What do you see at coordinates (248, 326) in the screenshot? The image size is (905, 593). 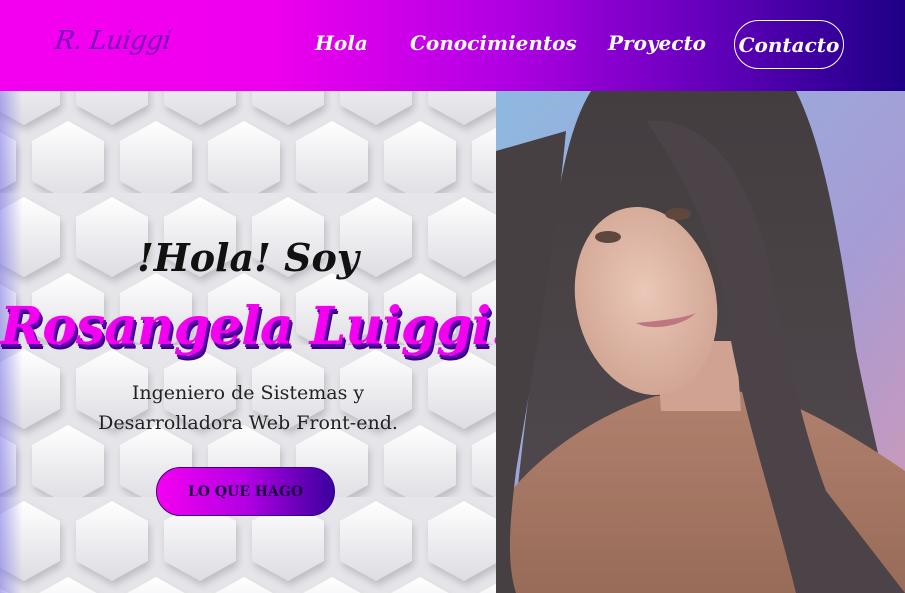 I see `hero-name: Rosangela Luiggi.` at bounding box center [248, 326].